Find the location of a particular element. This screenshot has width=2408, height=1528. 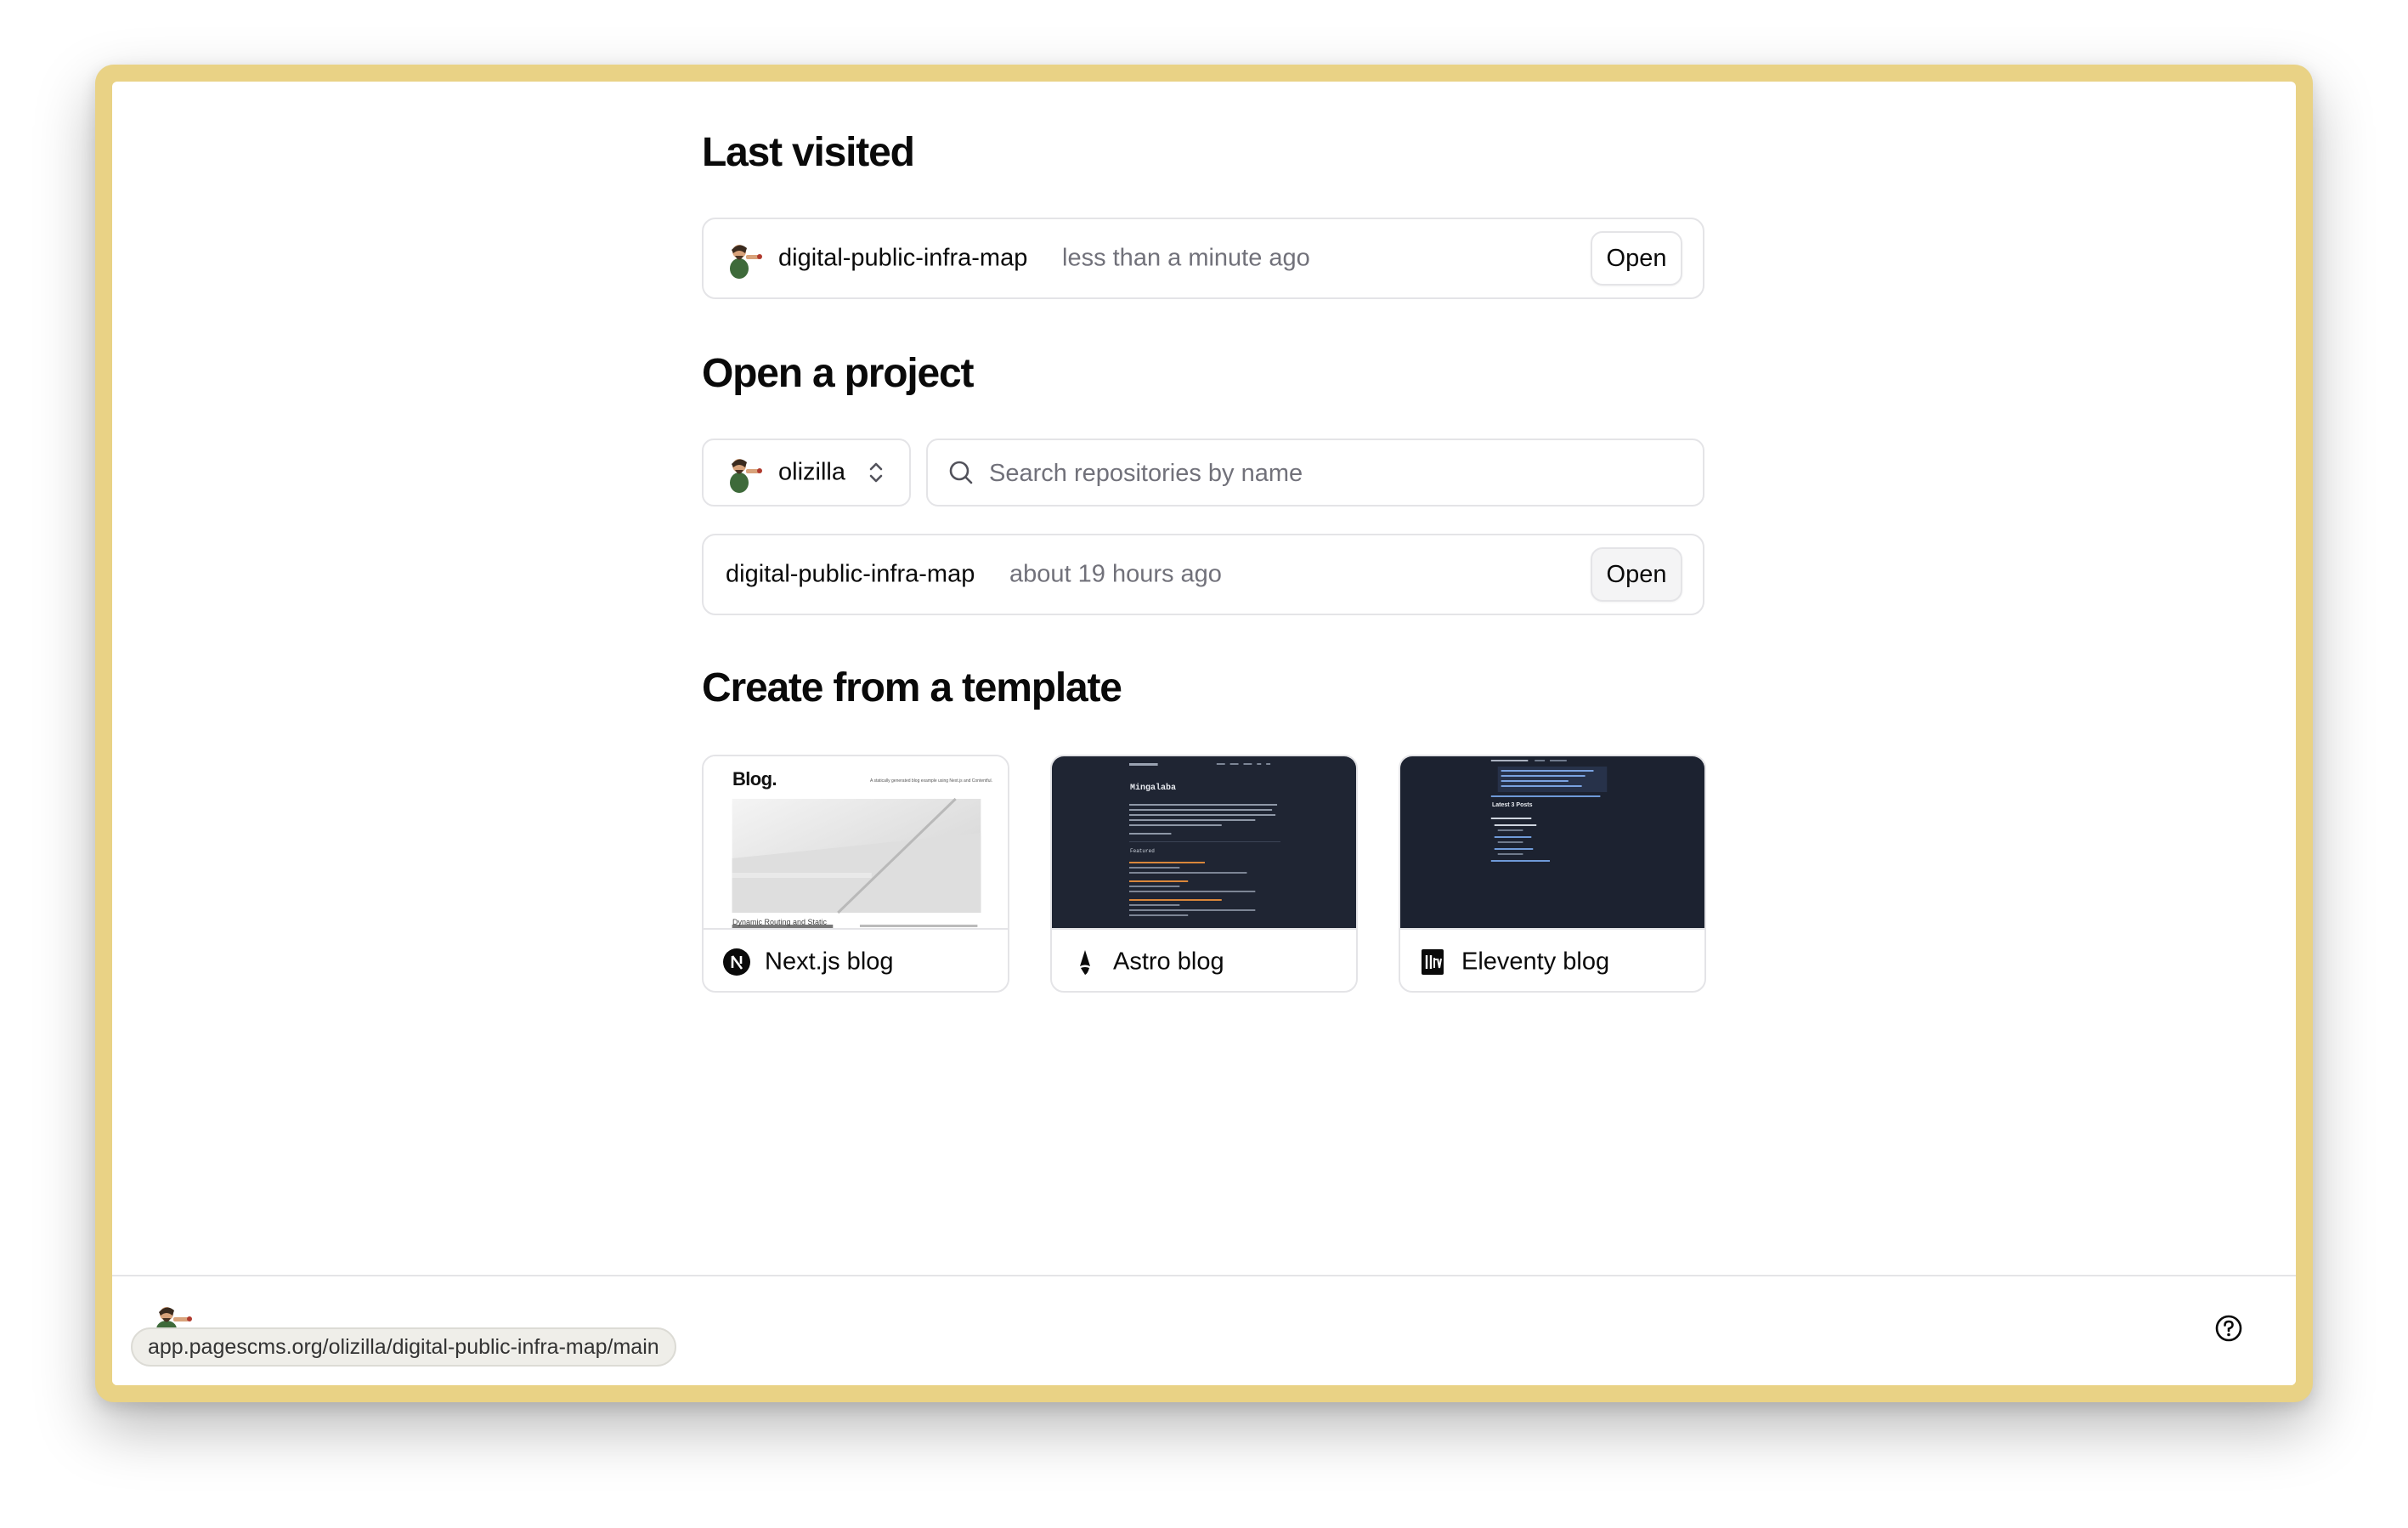

owner-label: olizilla is located at coordinates (811, 472).